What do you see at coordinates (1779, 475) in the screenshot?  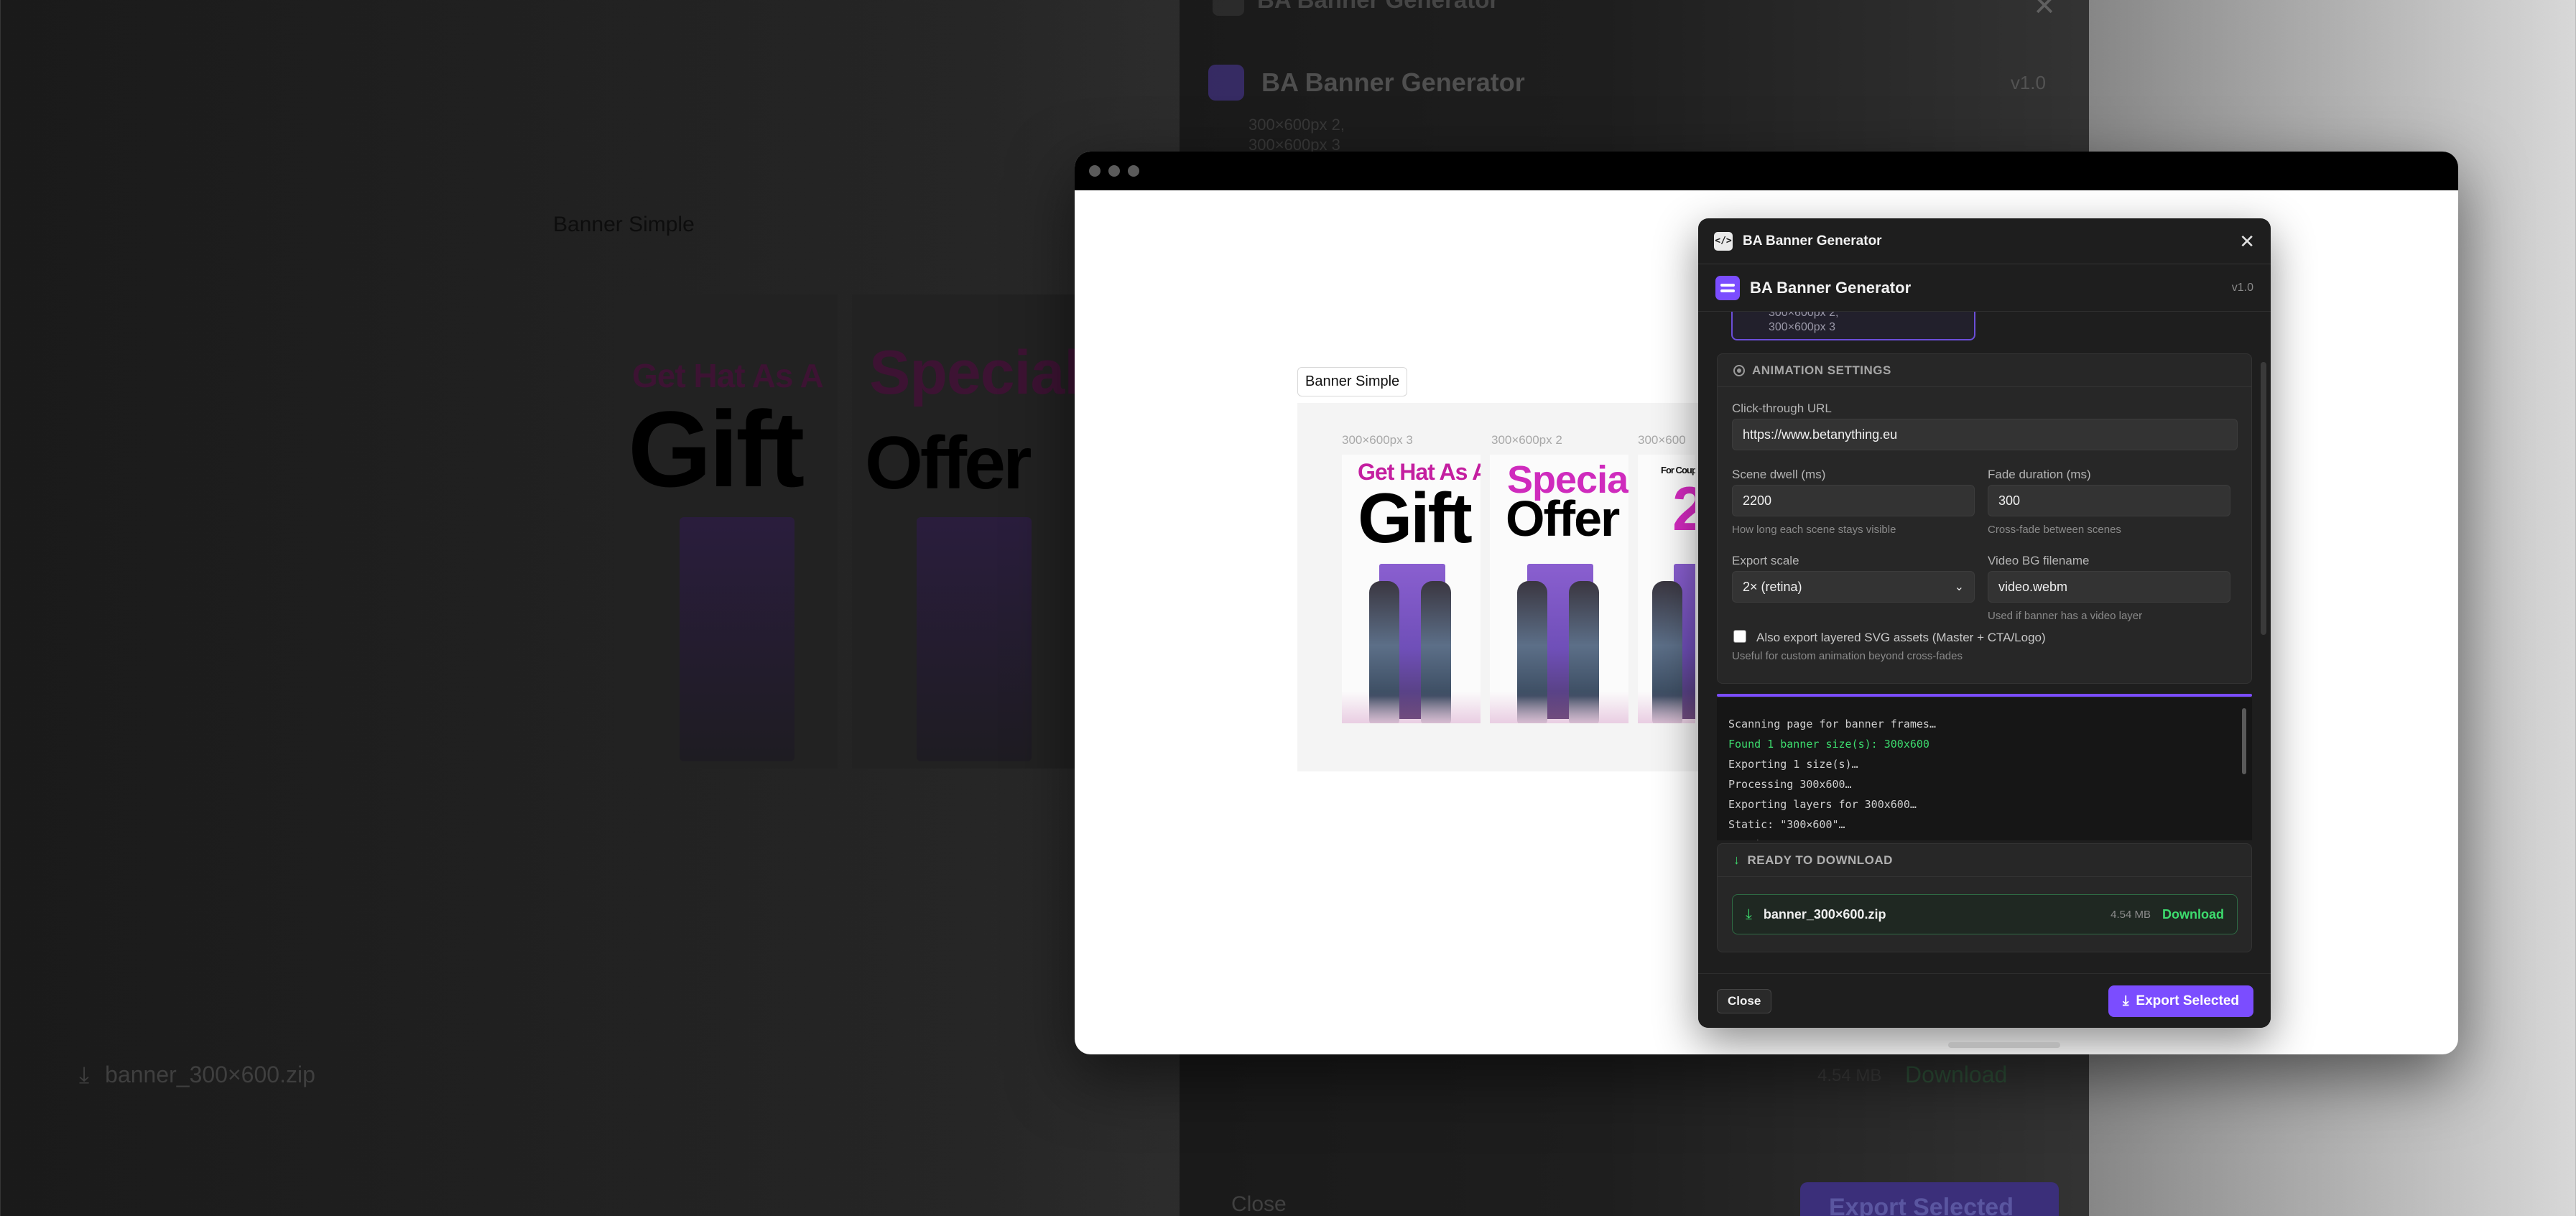 I see `scene-dwell-label: Scene dwell (ms)` at bounding box center [1779, 475].